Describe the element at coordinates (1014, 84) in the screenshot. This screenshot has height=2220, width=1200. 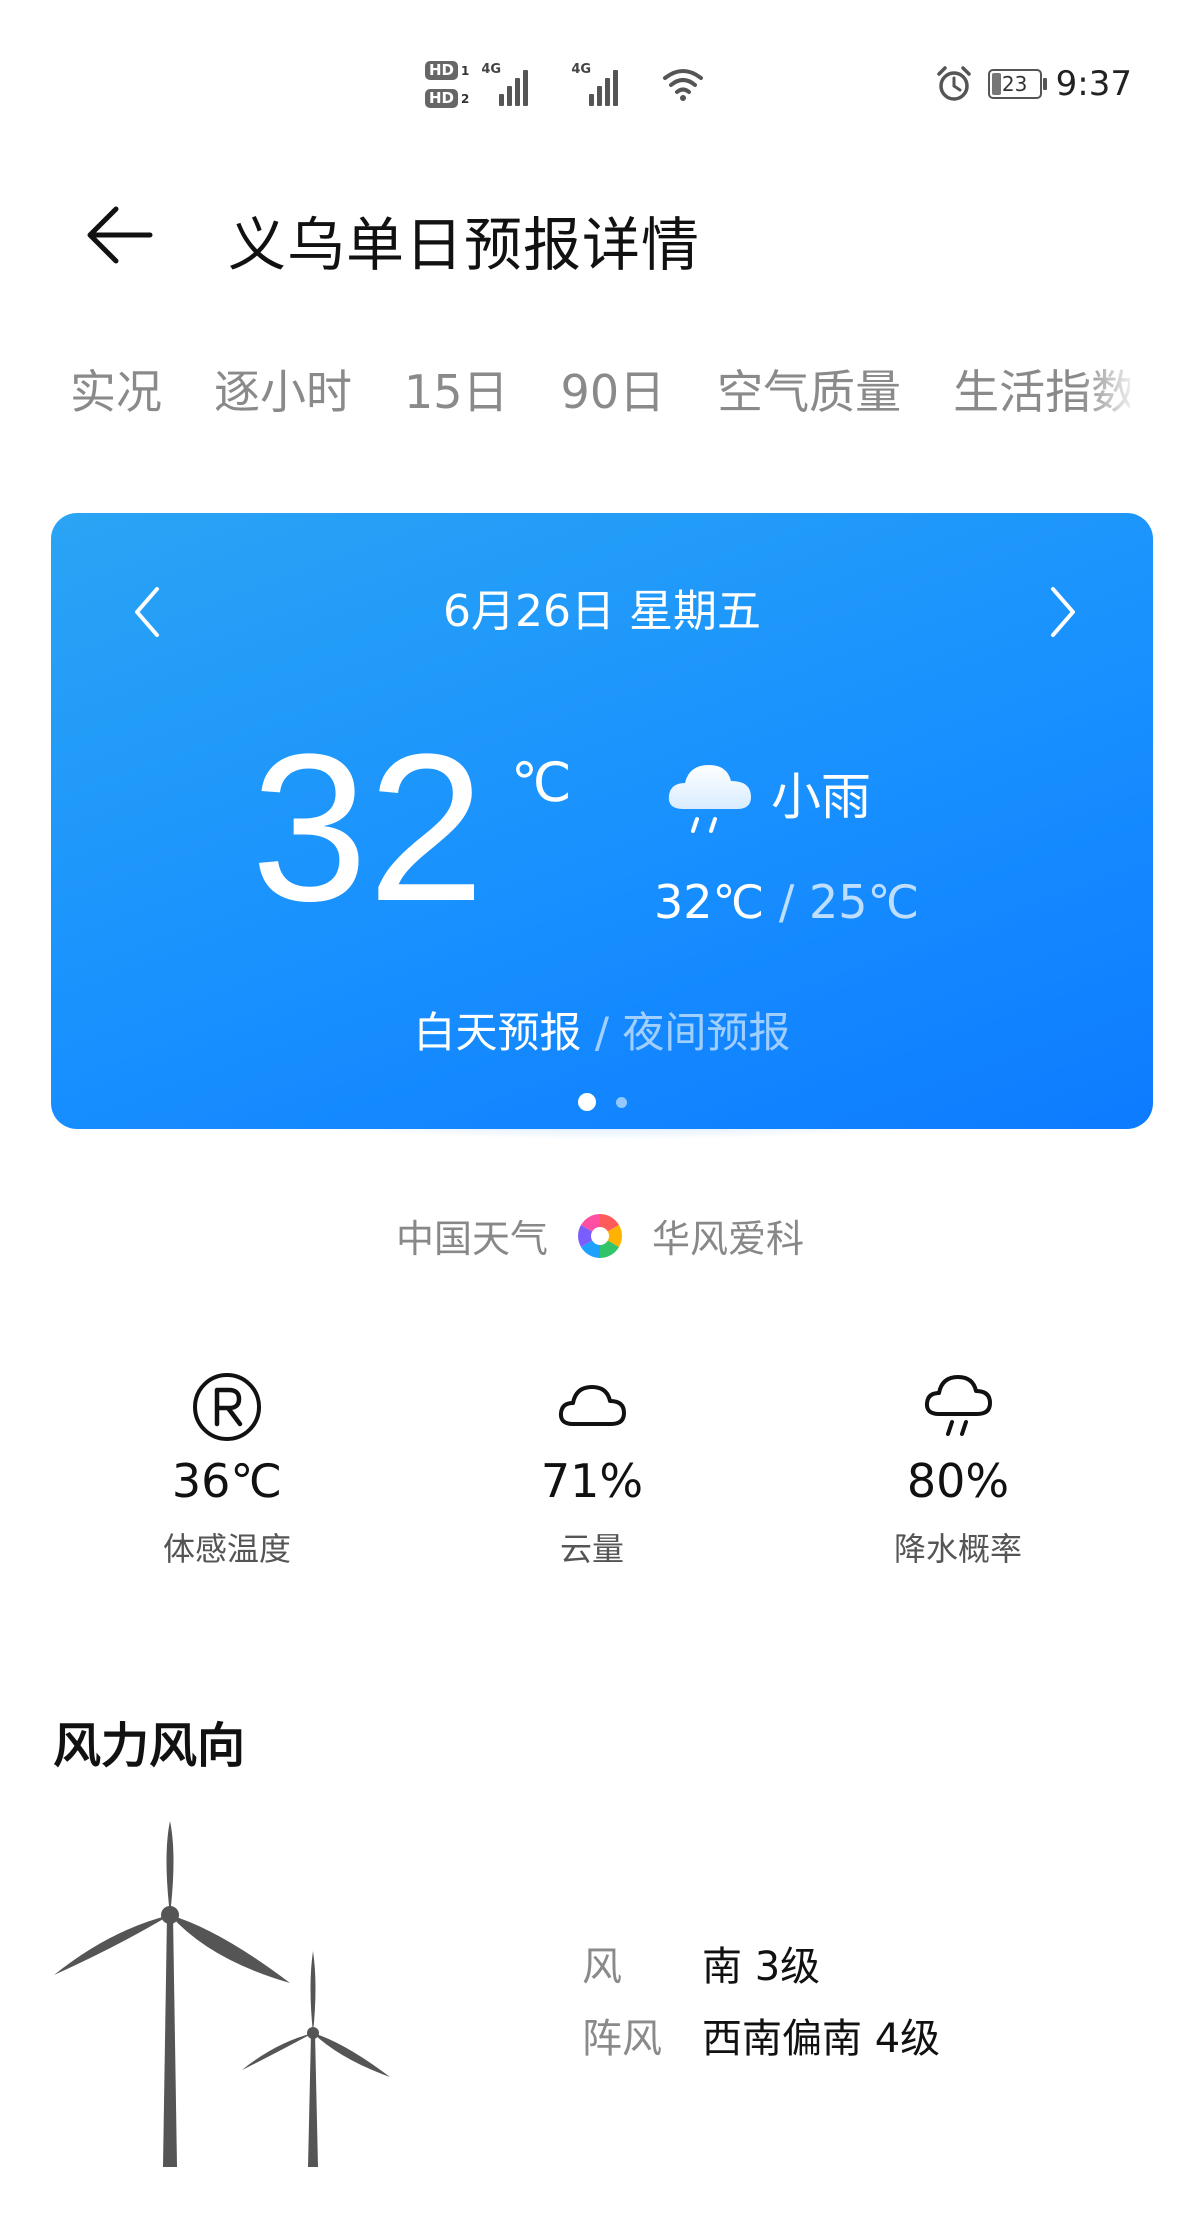
I see `battery-level: 23` at that location.